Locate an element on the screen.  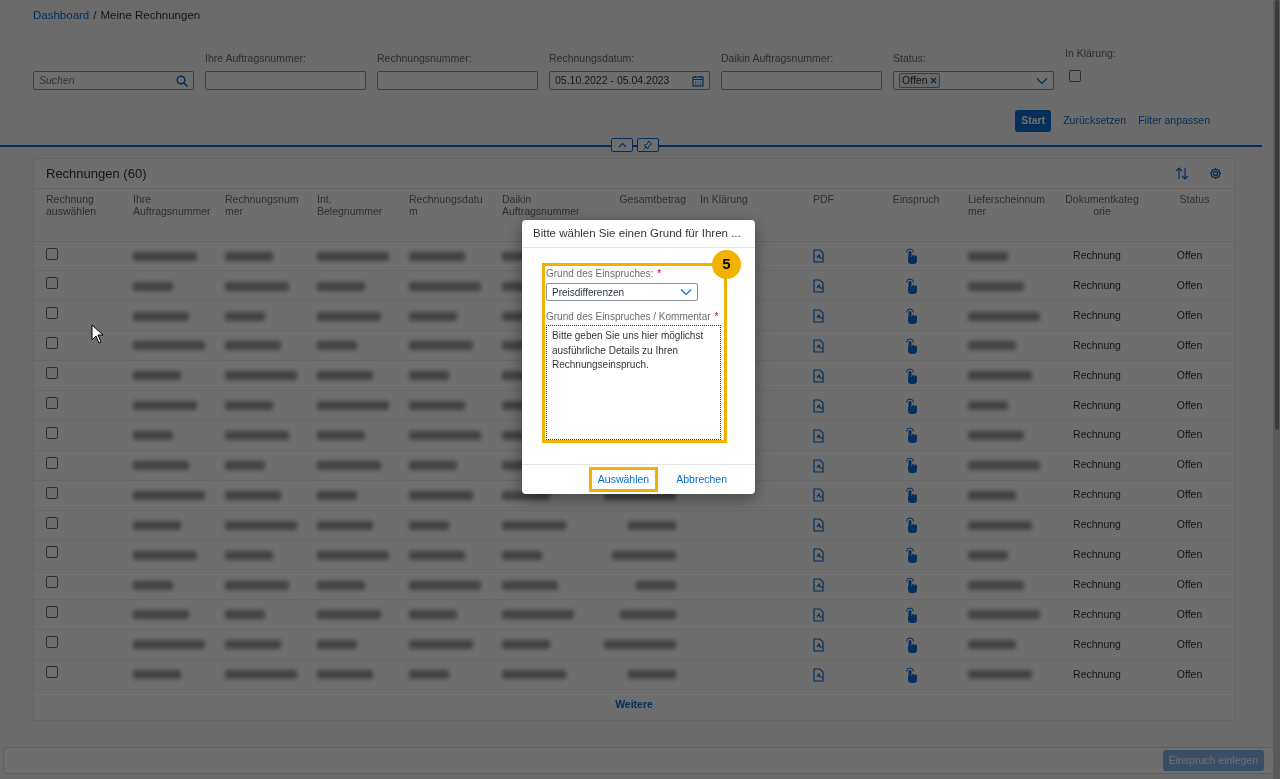
token: Offen is located at coordinates (919, 80).